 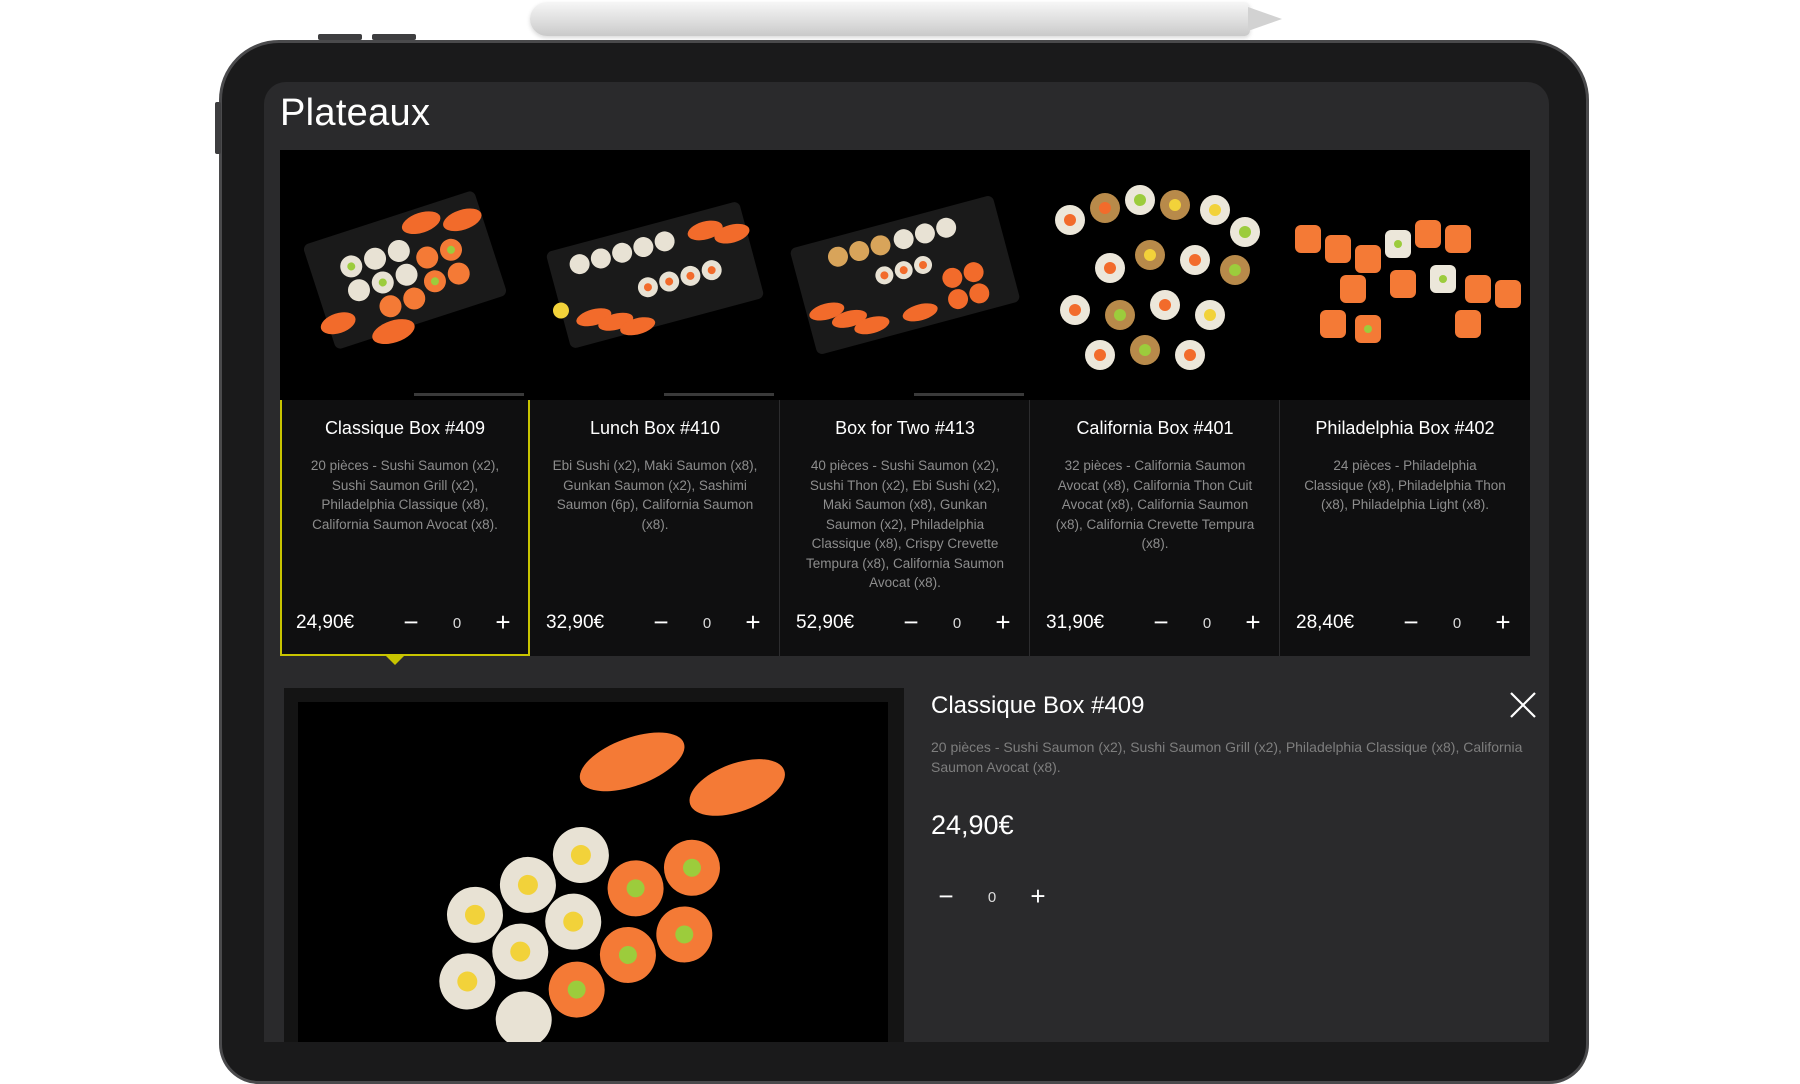 What do you see at coordinates (325, 622) in the screenshot?
I see `product-price: 24,90€` at bounding box center [325, 622].